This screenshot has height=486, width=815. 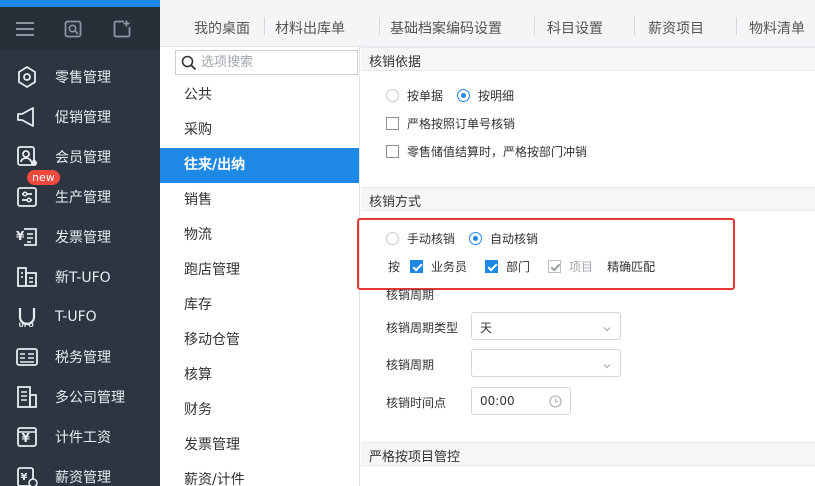 I want to click on basis-radio-group: 按单据 按明细, so click(x=450, y=95).